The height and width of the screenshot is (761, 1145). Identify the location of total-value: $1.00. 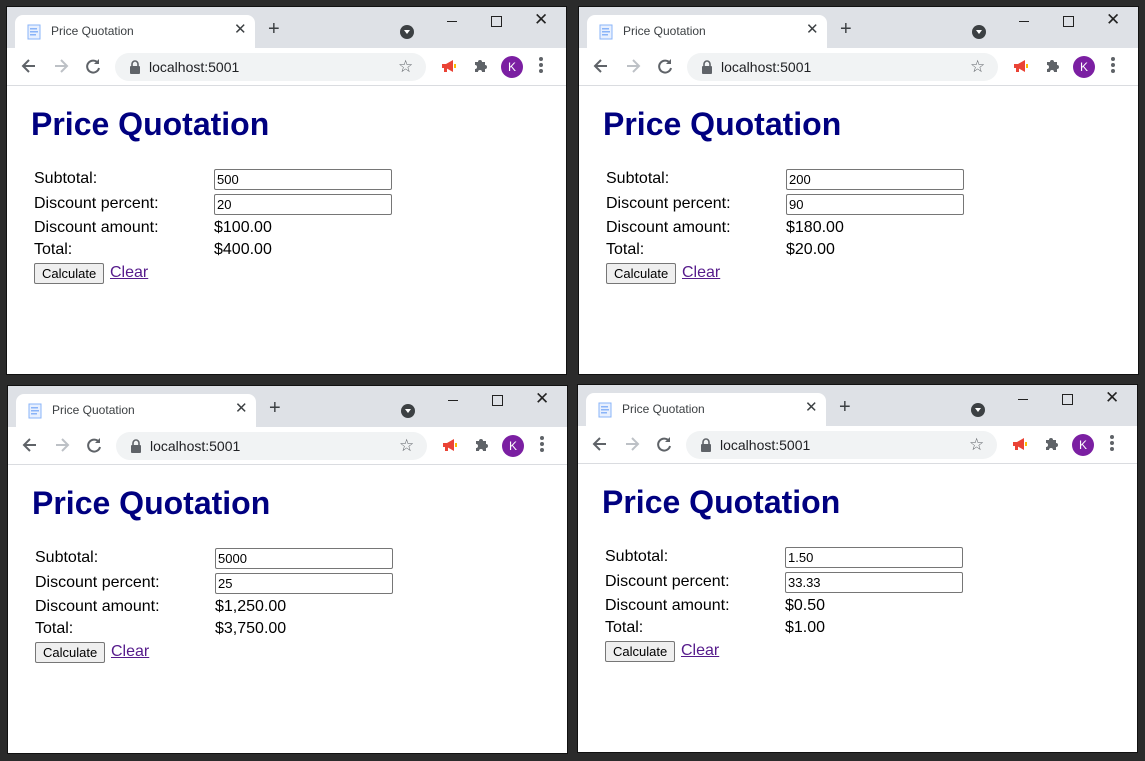
(805, 627).